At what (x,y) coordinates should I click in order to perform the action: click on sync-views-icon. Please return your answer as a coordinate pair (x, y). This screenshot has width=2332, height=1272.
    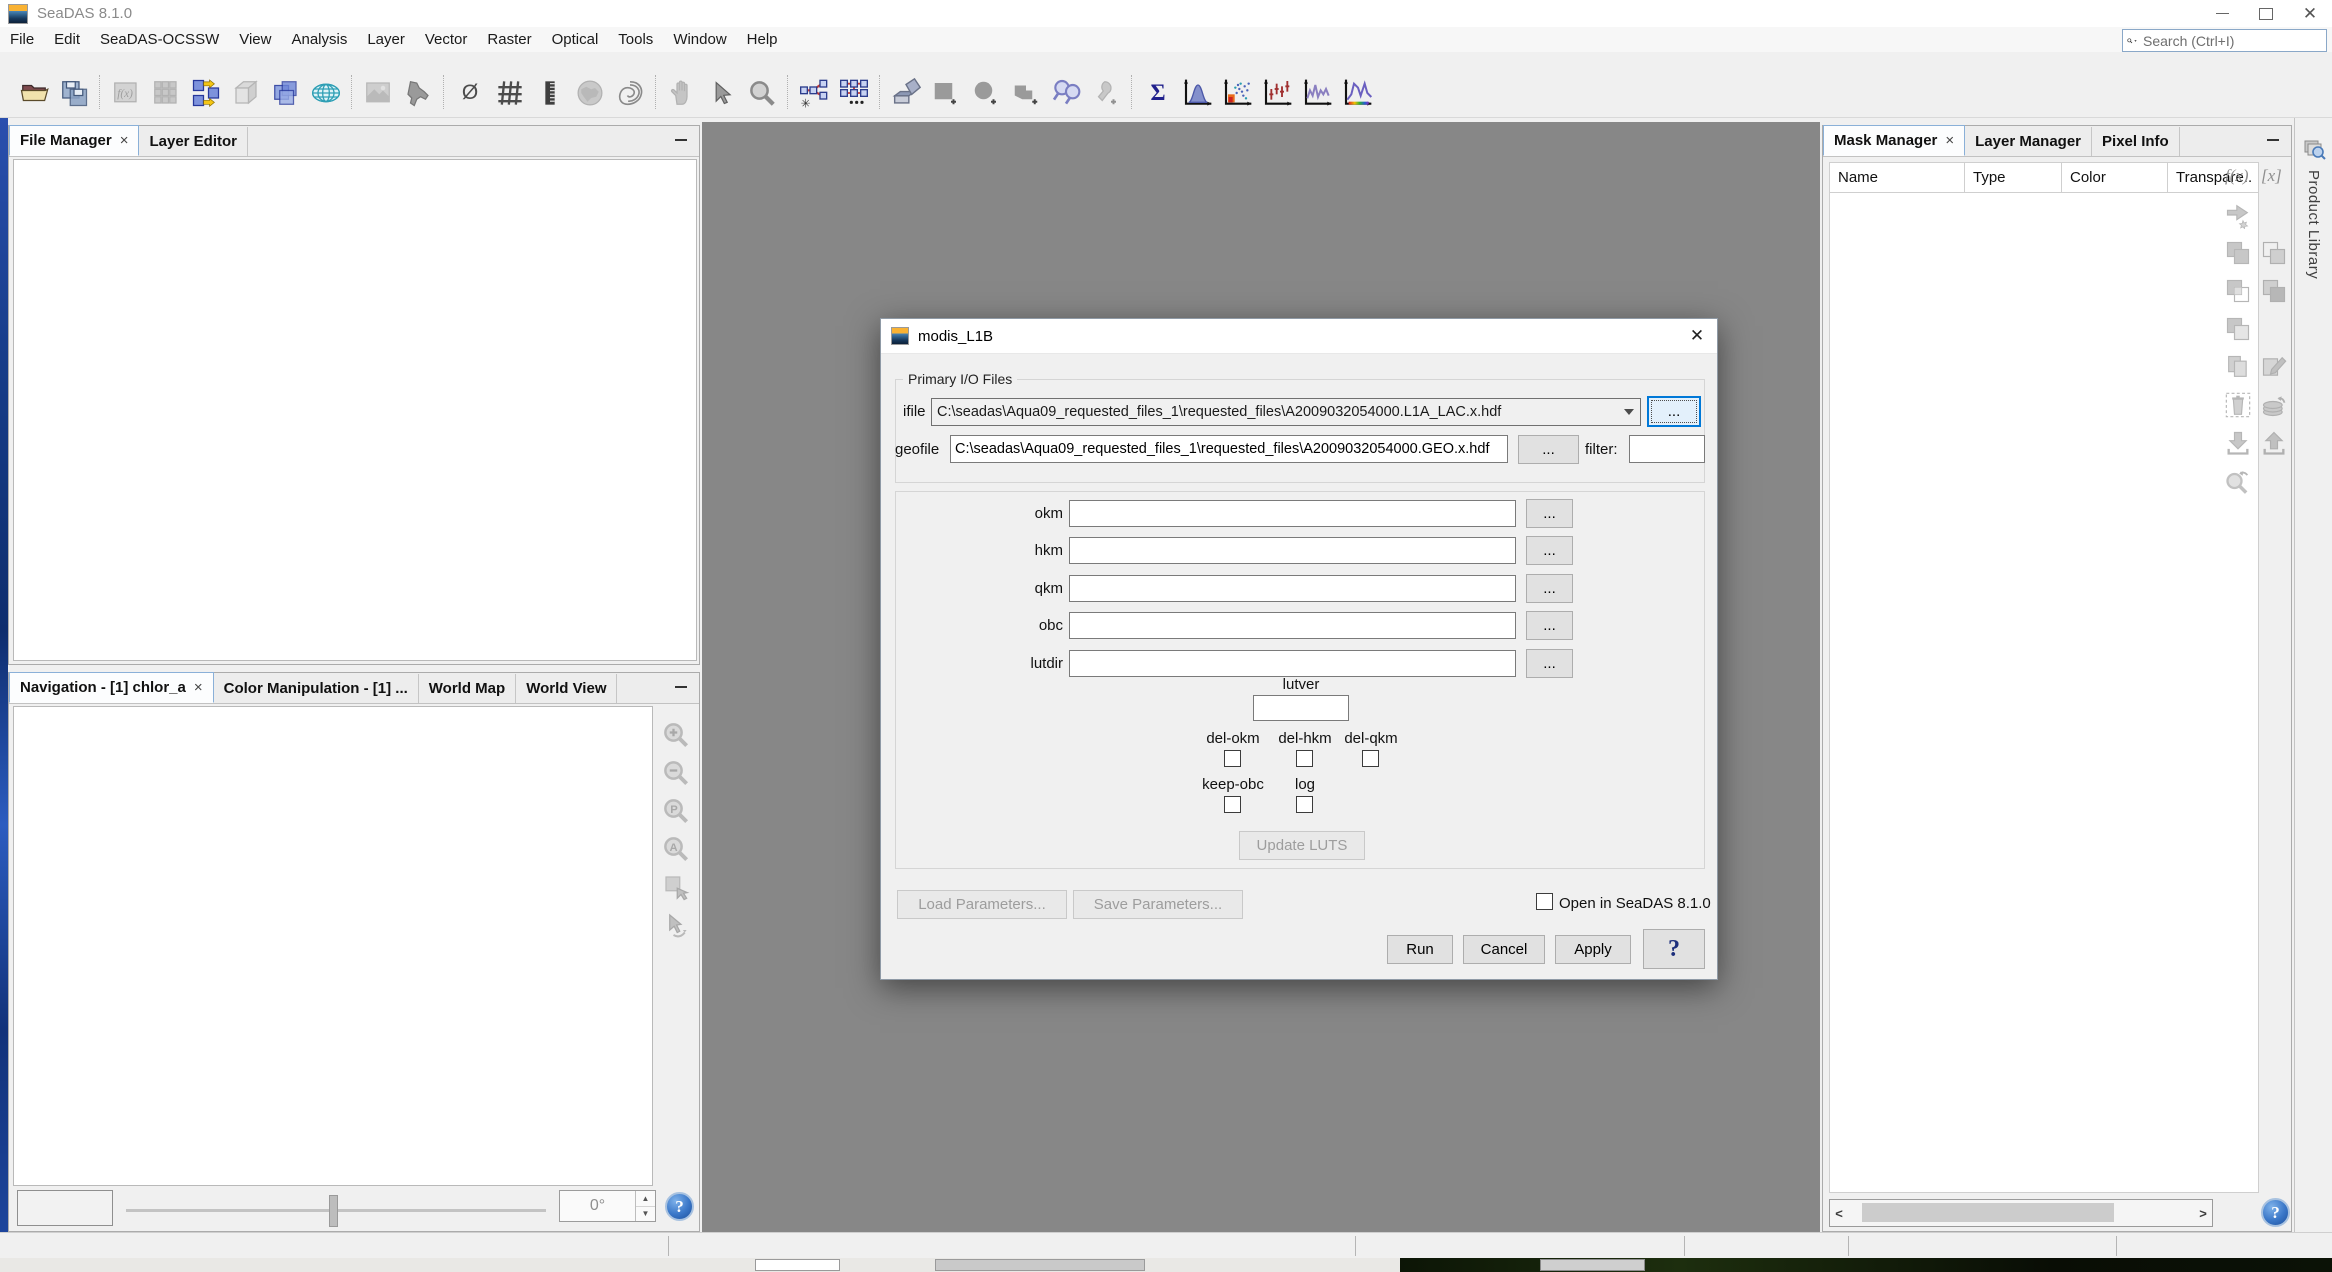
    Looking at the image, I should click on (676, 887).